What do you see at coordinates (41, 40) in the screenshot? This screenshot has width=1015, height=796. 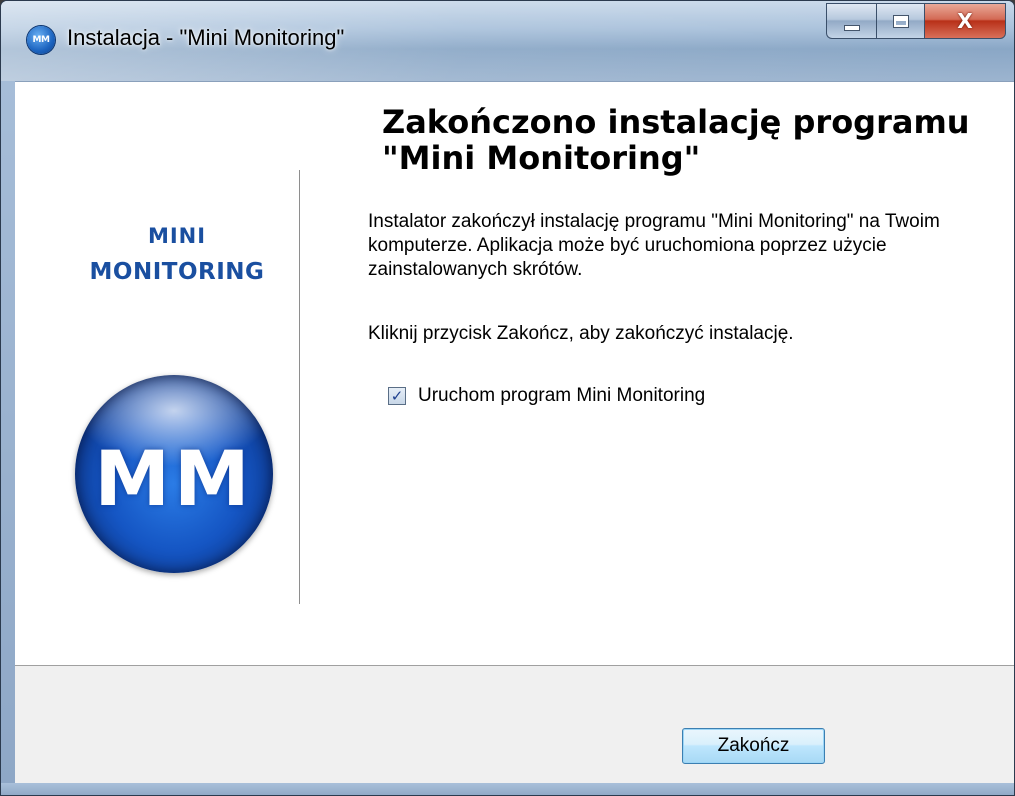 I see `app-icon: MM` at bounding box center [41, 40].